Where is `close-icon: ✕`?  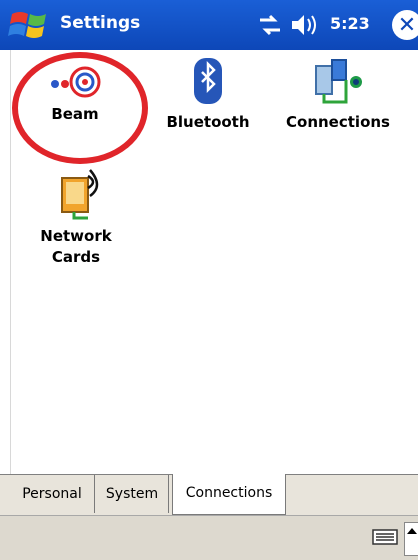
close-icon: ✕ is located at coordinates (407, 25).